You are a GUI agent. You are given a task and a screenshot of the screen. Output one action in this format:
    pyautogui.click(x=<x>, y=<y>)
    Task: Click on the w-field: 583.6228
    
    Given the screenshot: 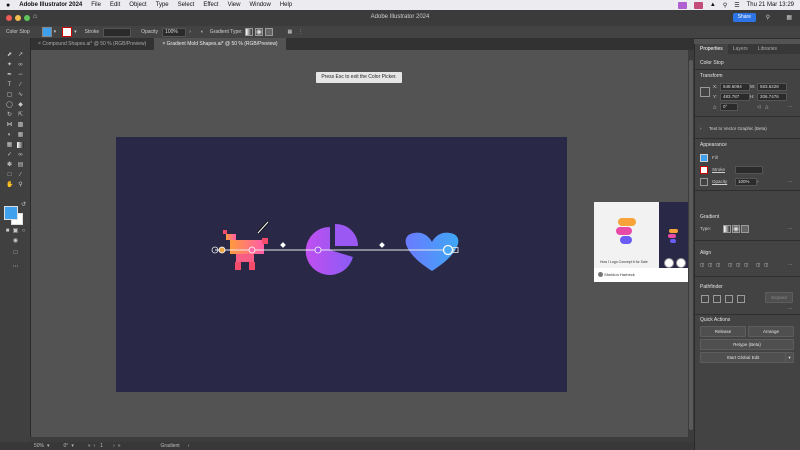 What is the action you would take?
    pyautogui.click(x=772, y=87)
    